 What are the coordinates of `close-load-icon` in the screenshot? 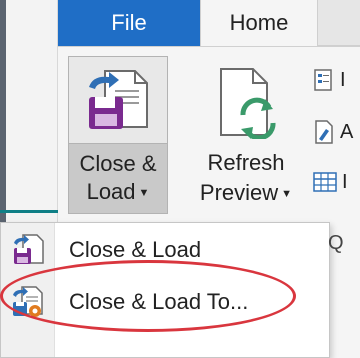 It's located at (118, 100).